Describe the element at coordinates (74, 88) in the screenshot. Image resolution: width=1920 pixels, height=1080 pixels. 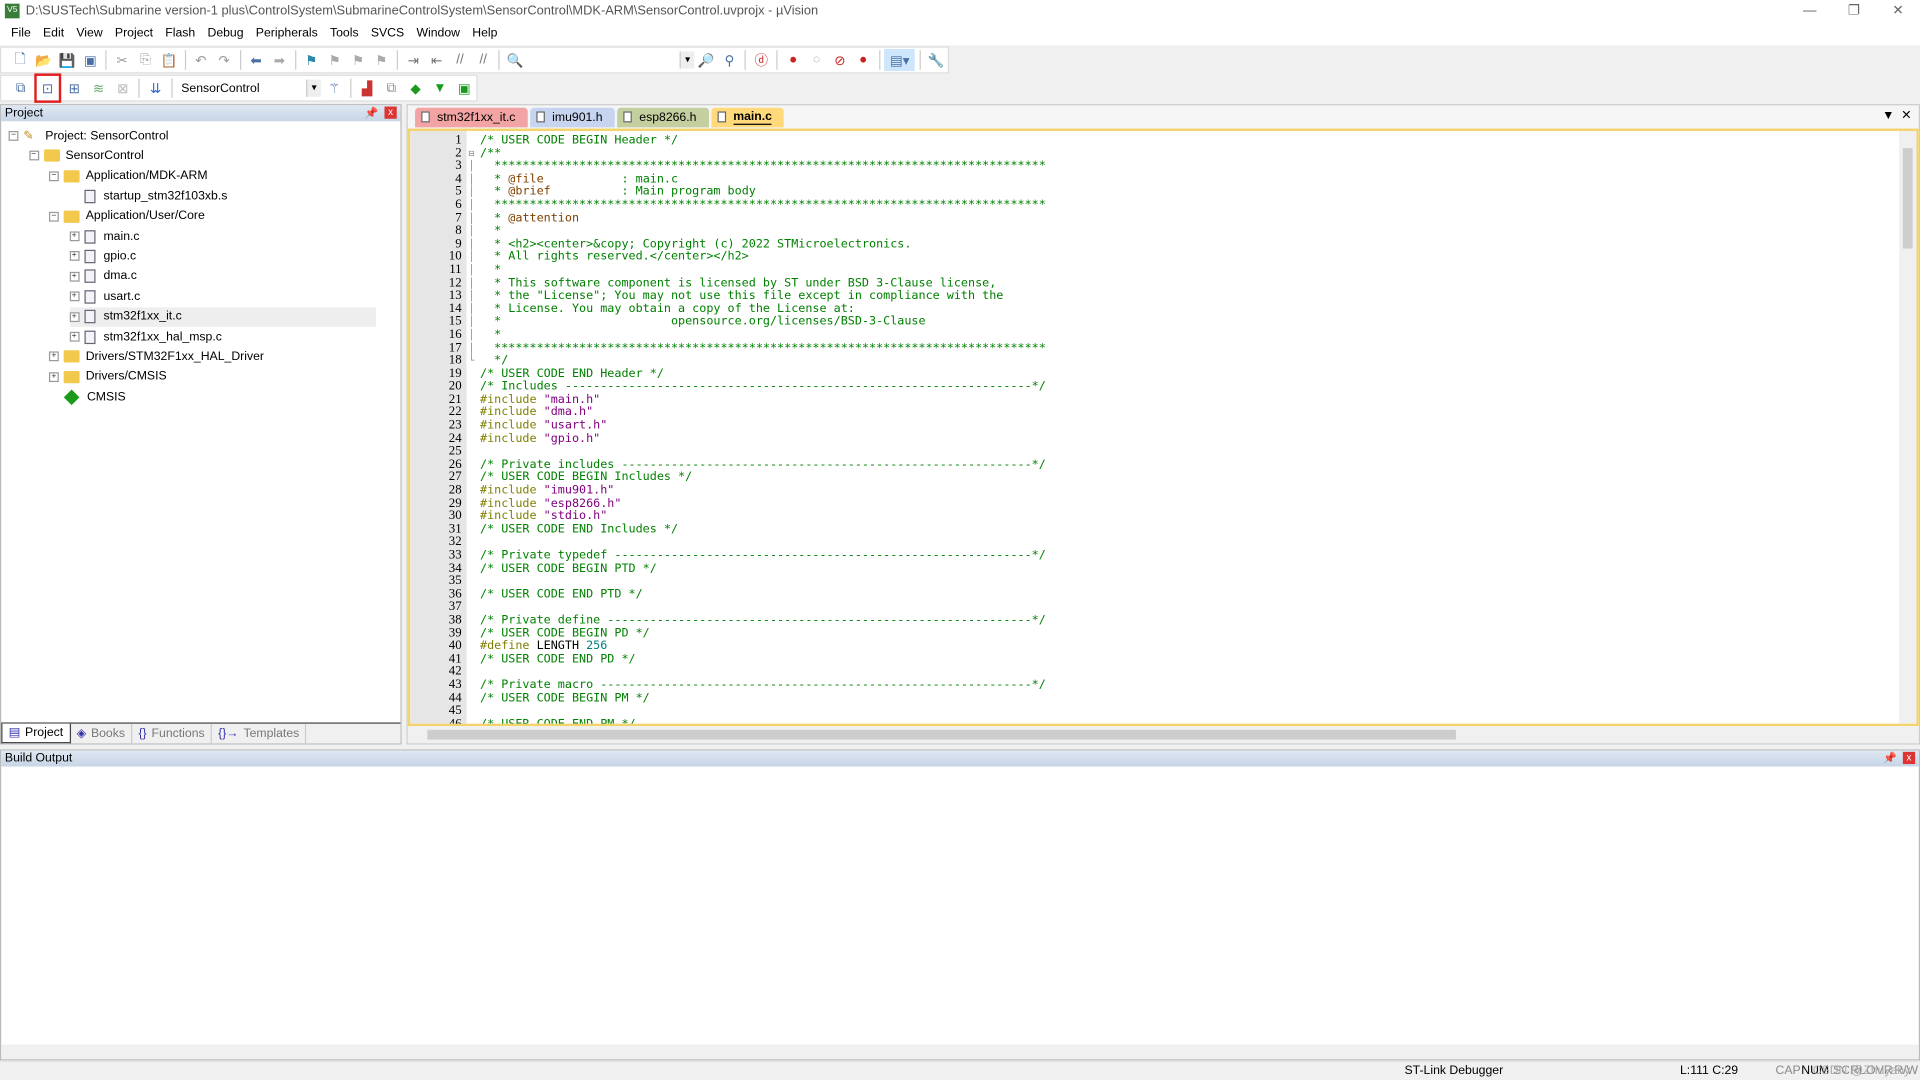
I see `rebuild-icon: ⊞` at that location.